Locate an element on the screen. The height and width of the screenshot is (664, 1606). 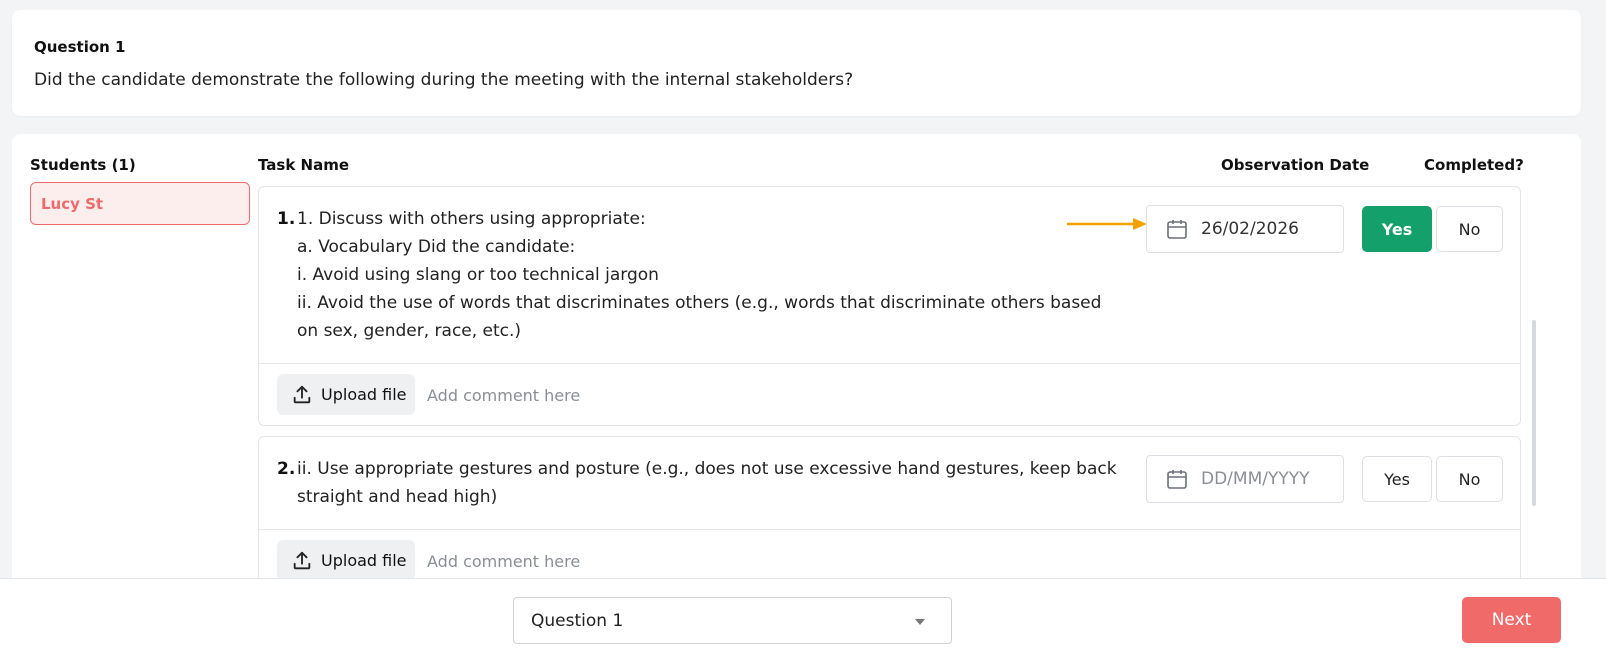
task-number: 2. is located at coordinates (286, 469).